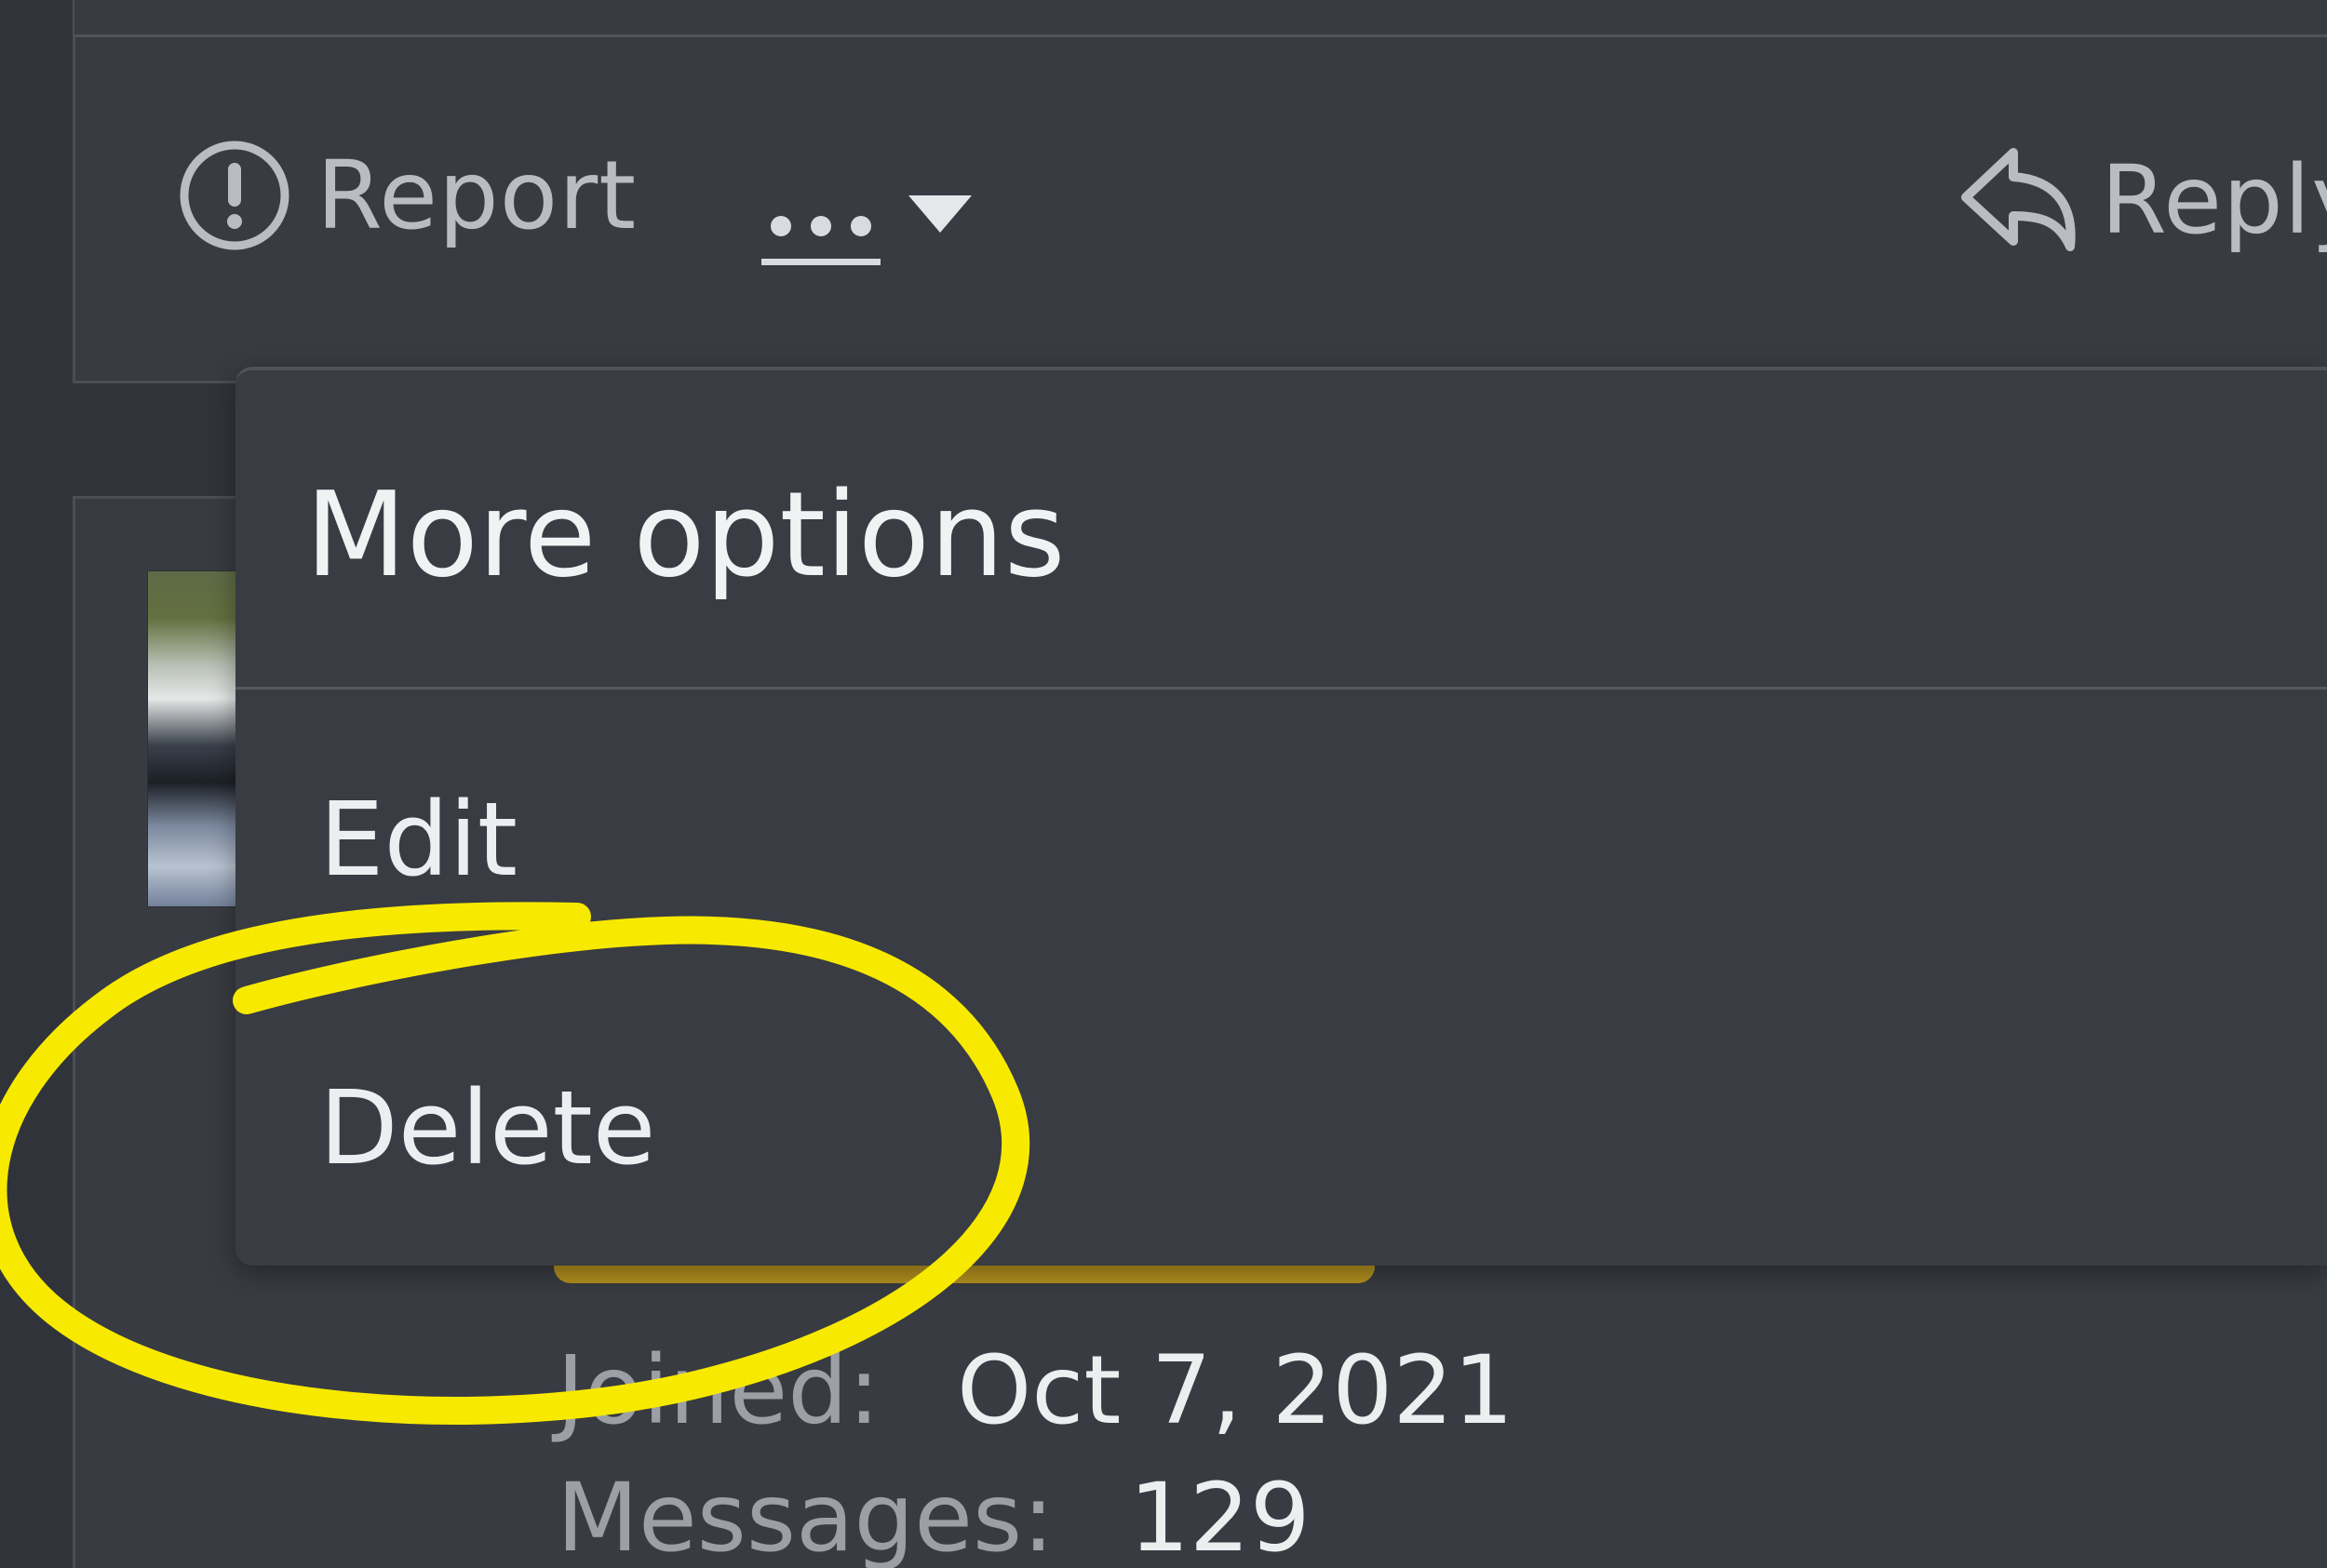 Image resolution: width=2327 pixels, height=1568 pixels. What do you see at coordinates (940, 214) in the screenshot?
I see `caret-down-icon` at bounding box center [940, 214].